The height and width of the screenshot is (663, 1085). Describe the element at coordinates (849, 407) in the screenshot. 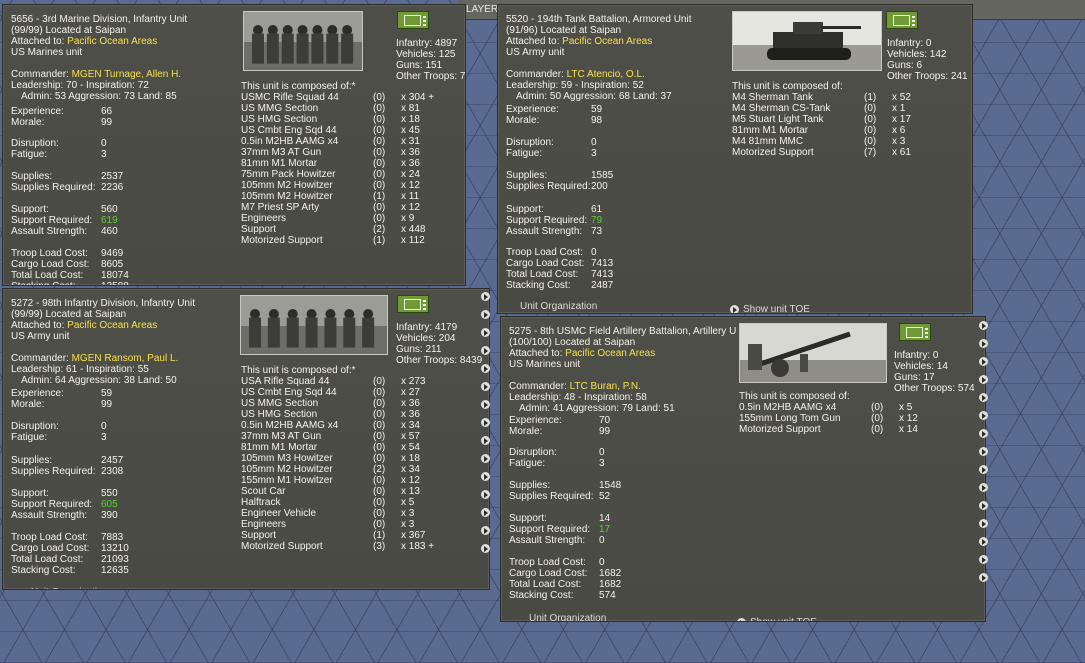

I see `device-row: 0.5in M2HB AAMG x4 (0) x 5` at that location.